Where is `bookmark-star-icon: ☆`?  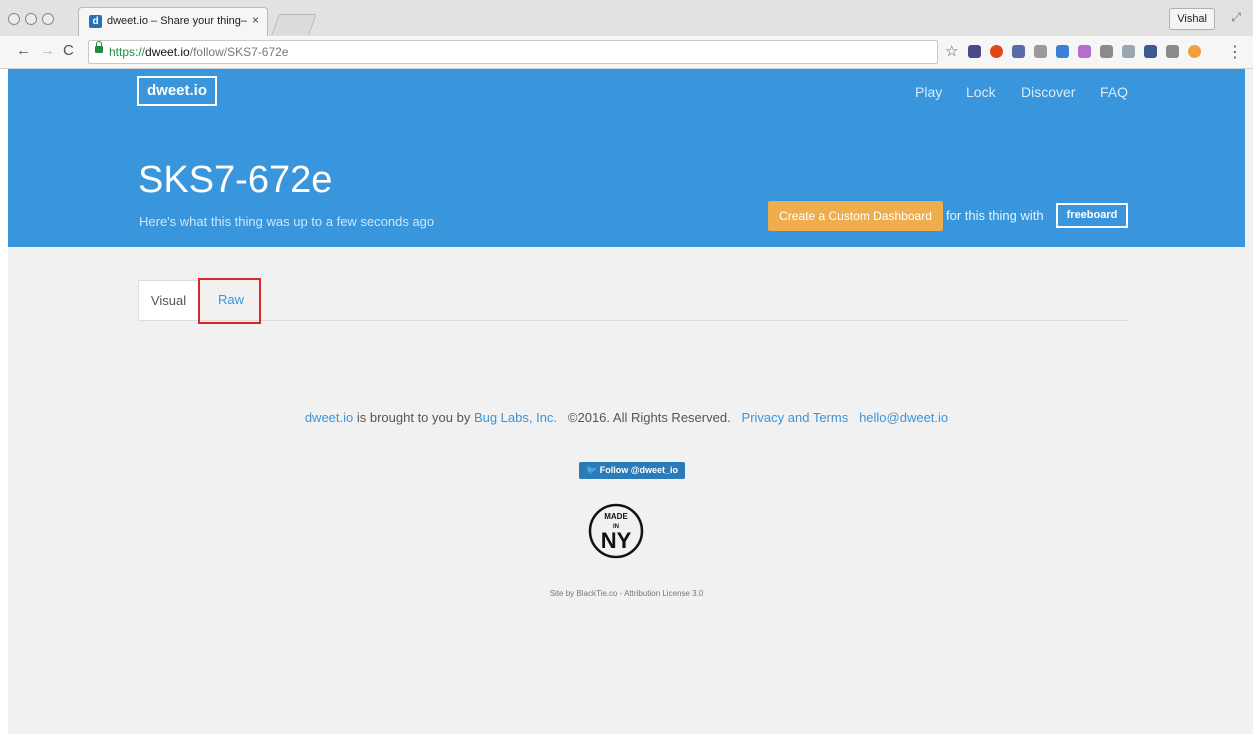 bookmark-star-icon: ☆ is located at coordinates (951, 51).